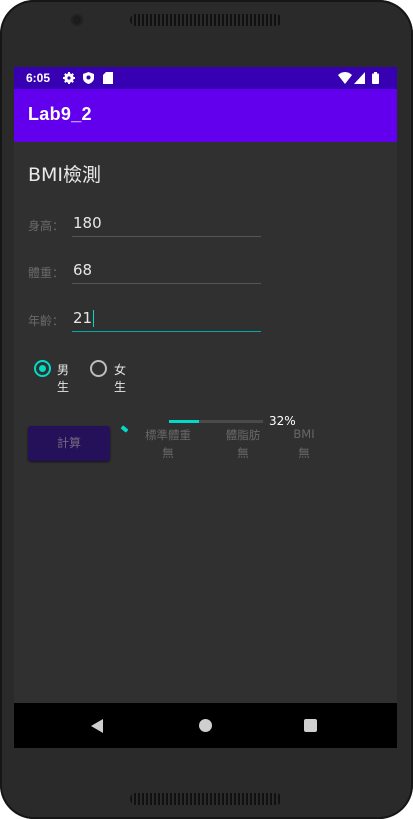 Image resolution: width=413 pixels, height=819 pixels. What do you see at coordinates (375, 78) in the screenshot?
I see `battery-icon` at bounding box center [375, 78].